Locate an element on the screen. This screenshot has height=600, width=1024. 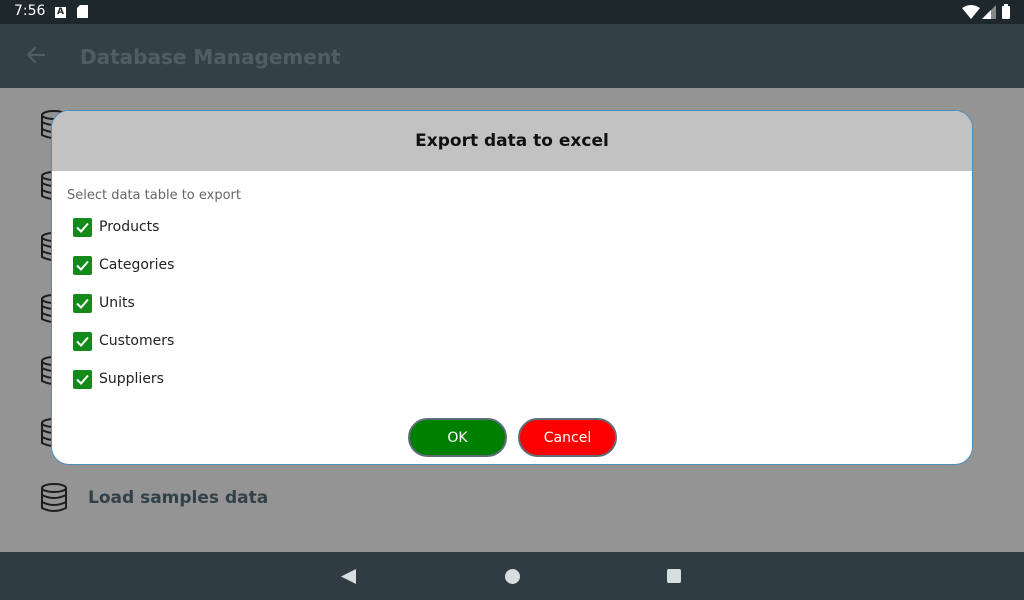
checkbox-row-suppliers: Suppliers is located at coordinates (118, 379).